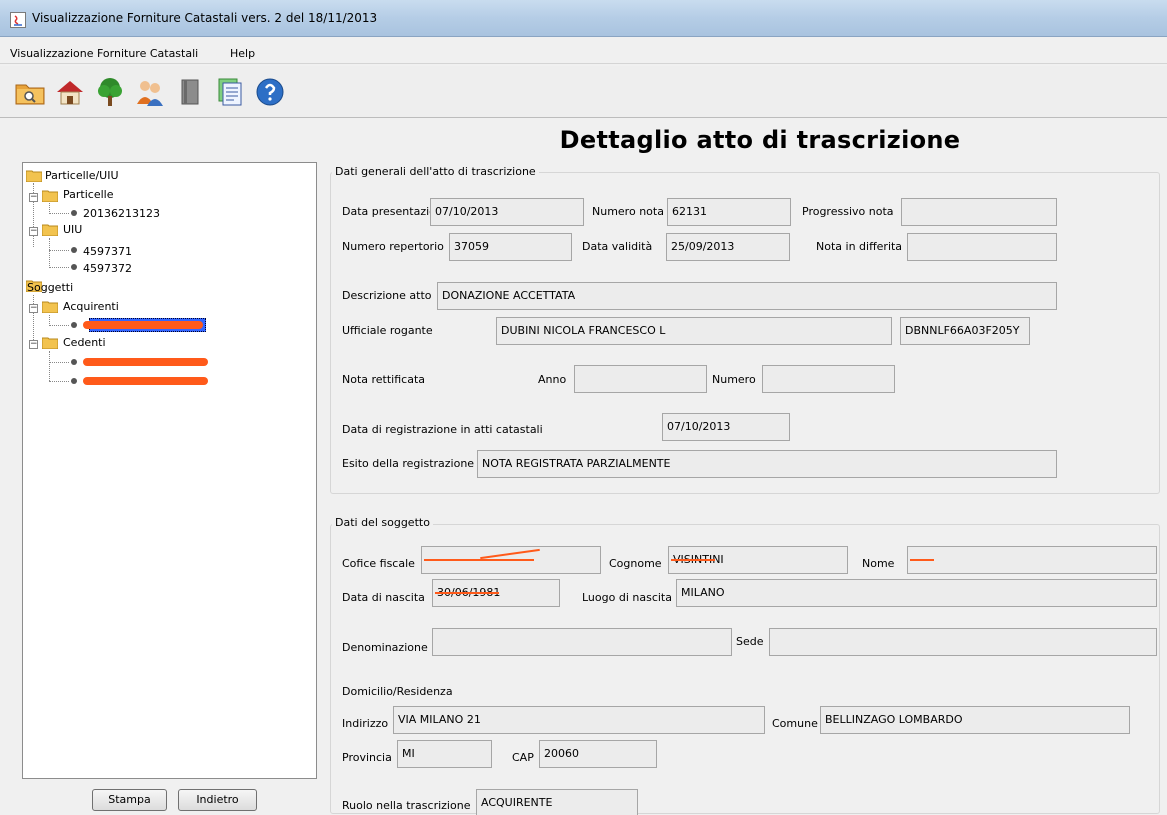  What do you see at coordinates (72, 229) in the screenshot?
I see `tree-node-uiu: UIU` at bounding box center [72, 229].